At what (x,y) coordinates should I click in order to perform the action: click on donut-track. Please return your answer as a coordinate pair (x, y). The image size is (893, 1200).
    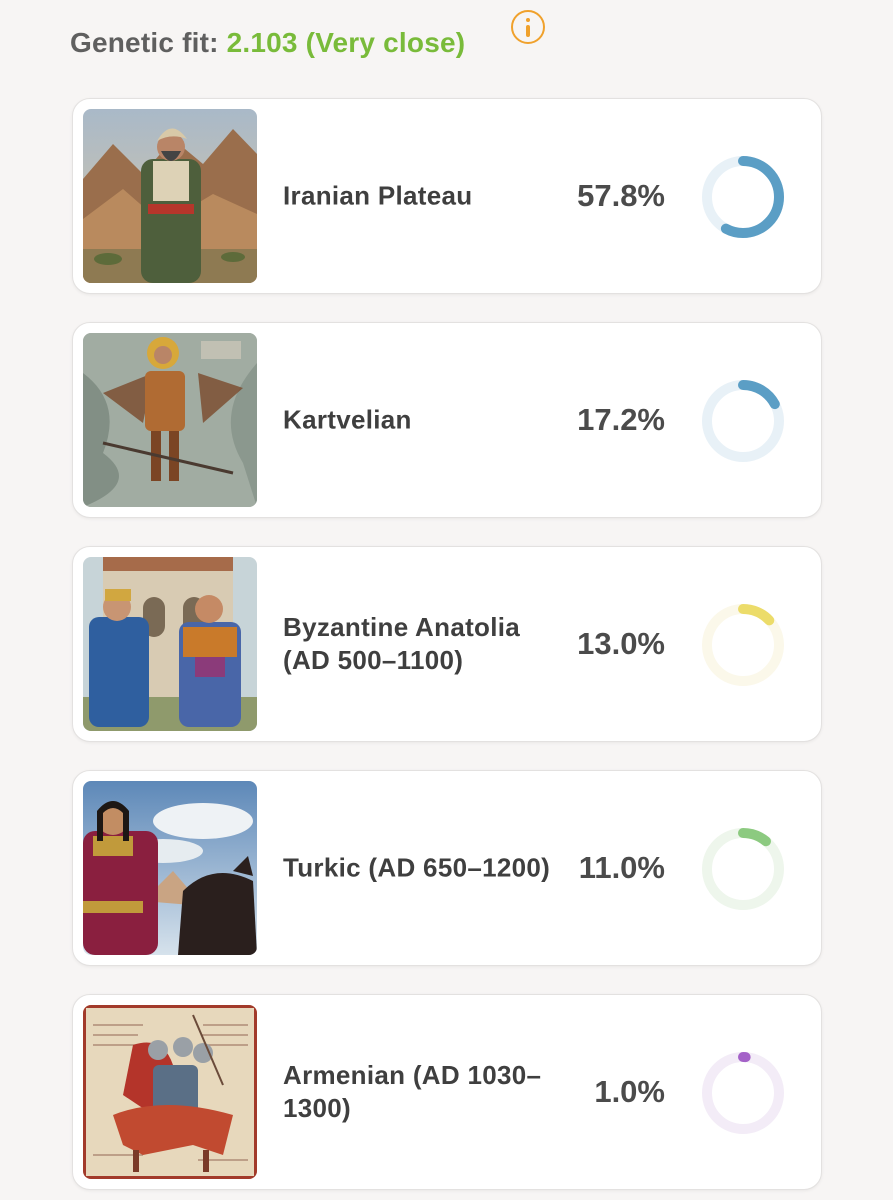
    Looking at the image, I should click on (743, 1093).